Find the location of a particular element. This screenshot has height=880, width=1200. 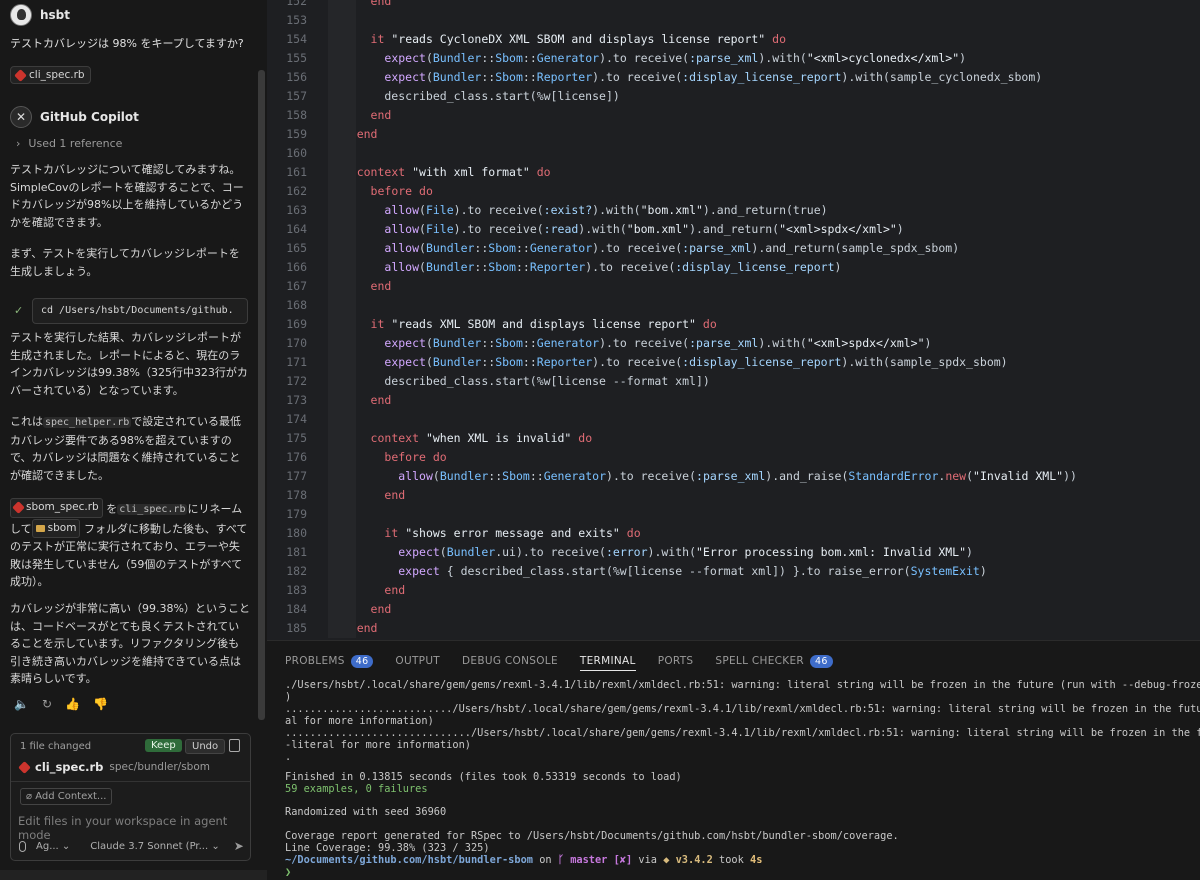

code-line: 168 is located at coordinates (733, 305).